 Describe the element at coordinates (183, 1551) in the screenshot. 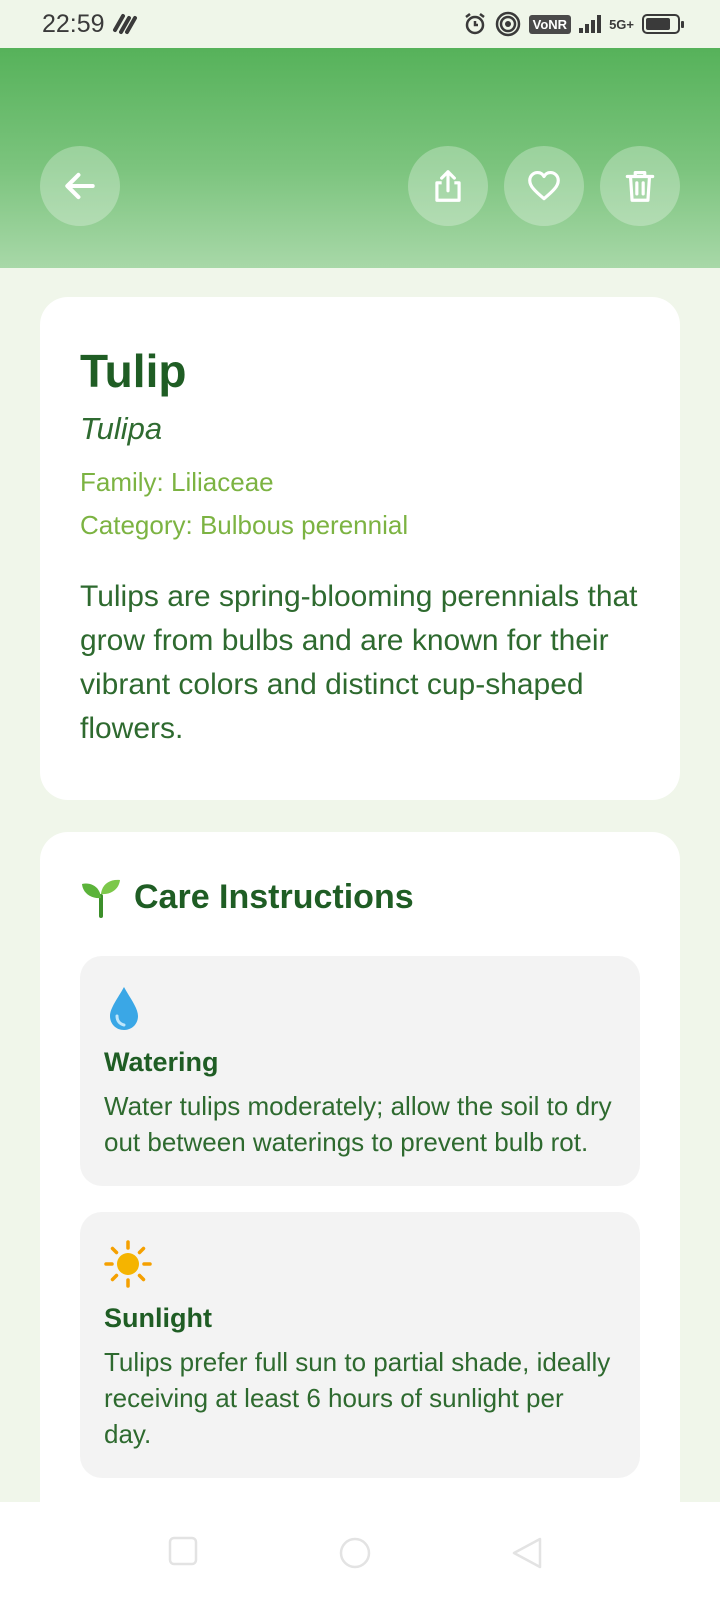

I see `recent-apps-button` at that location.